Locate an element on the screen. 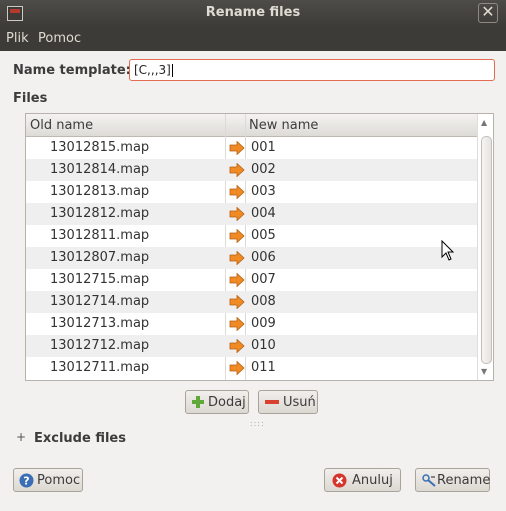 Image resolution: width=506 pixels, height=511 pixels. table-row: 13012812.map 004 is located at coordinates (251, 214).